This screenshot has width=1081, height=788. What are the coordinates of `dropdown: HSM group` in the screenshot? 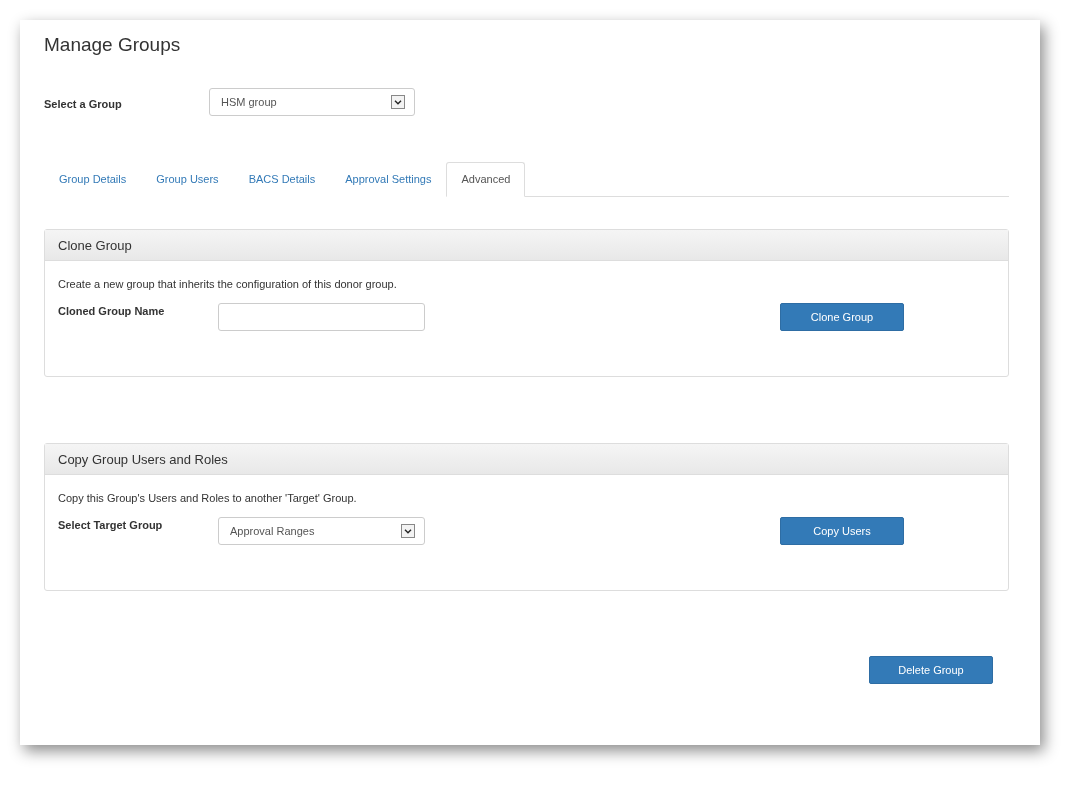 It's located at (312, 102).